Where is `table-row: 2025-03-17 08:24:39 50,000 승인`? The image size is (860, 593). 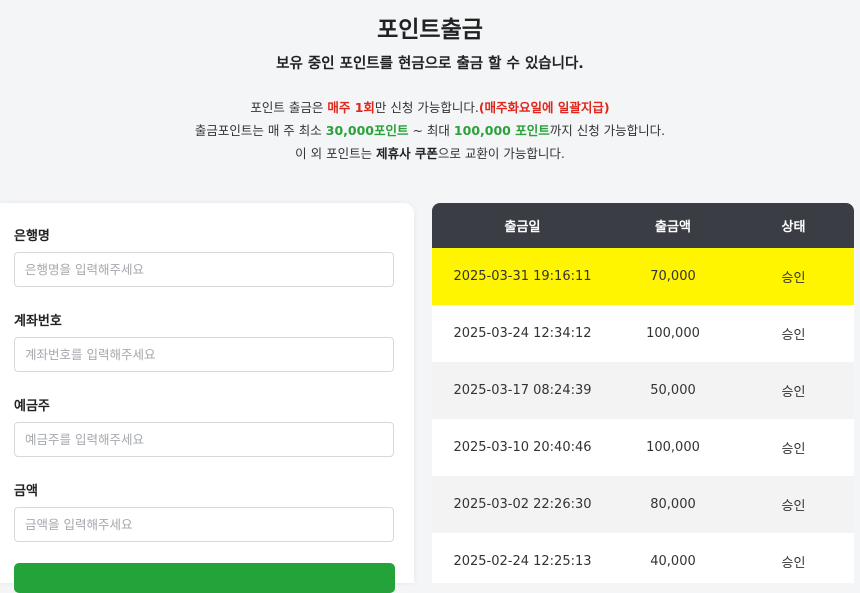 table-row: 2025-03-17 08:24:39 50,000 승인 is located at coordinates (643, 390).